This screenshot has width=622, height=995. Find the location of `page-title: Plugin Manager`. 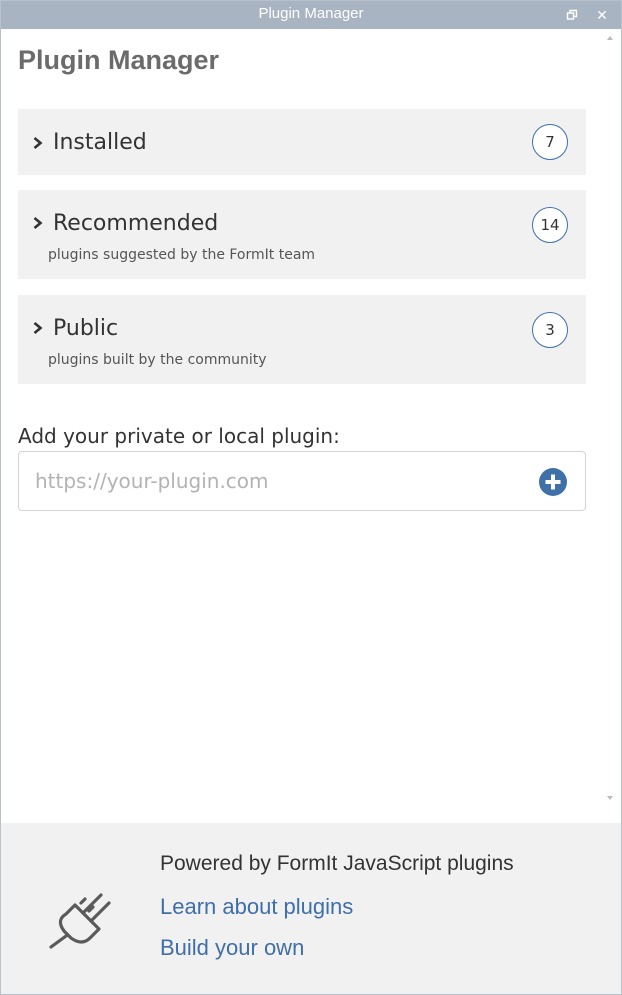

page-title: Plugin Manager is located at coordinates (119, 60).